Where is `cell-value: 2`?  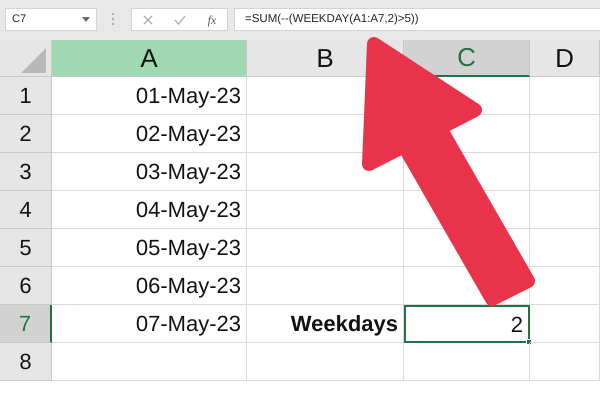
cell-value: 2 is located at coordinates (516, 324).